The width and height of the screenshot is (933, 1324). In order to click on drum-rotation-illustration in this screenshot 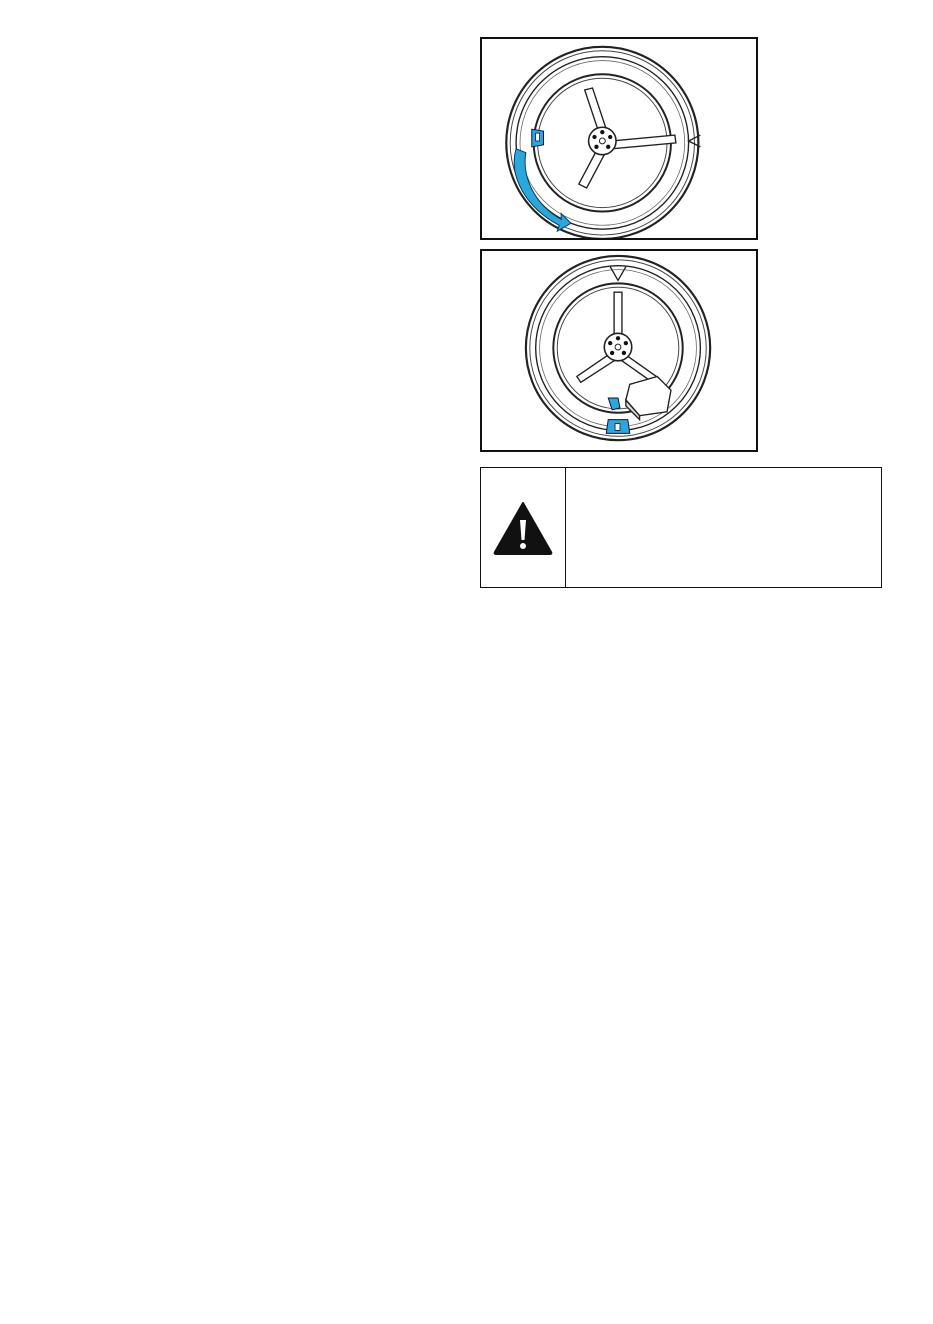, I will do `click(603, 141)`.